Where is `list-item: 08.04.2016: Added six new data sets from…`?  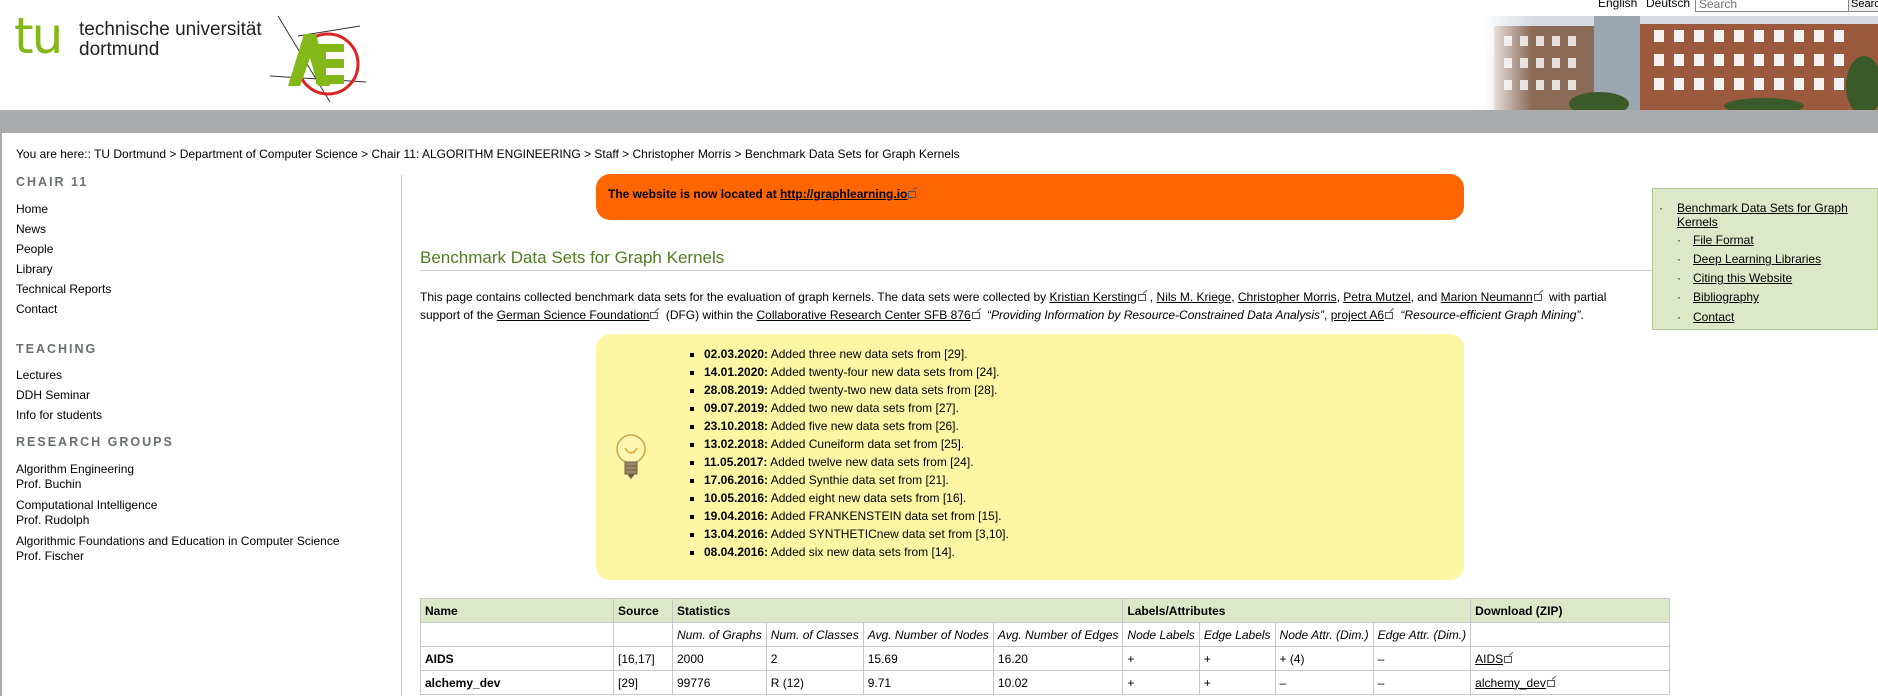 list-item: 08.04.2016: Added six new data sets from… is located at coordinates (856, 552).